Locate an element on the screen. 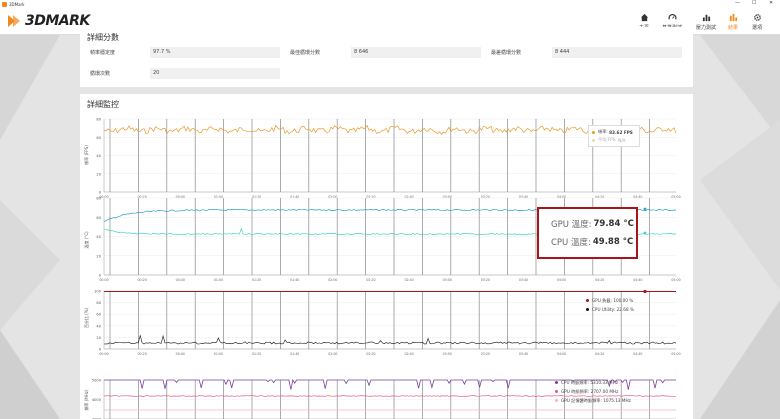  gpu-temp-legend-row: GPU 溫度: 79.84 °C is located at coordinates (589, 224).